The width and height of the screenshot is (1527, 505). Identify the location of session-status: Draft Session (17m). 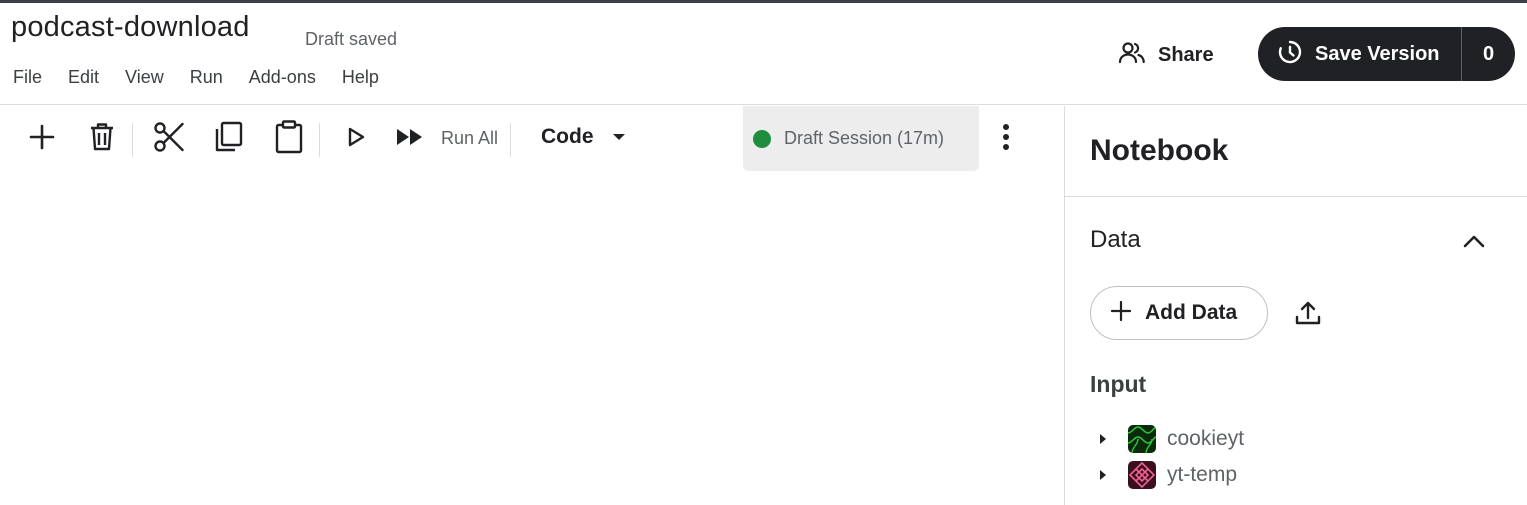
(861, 138).